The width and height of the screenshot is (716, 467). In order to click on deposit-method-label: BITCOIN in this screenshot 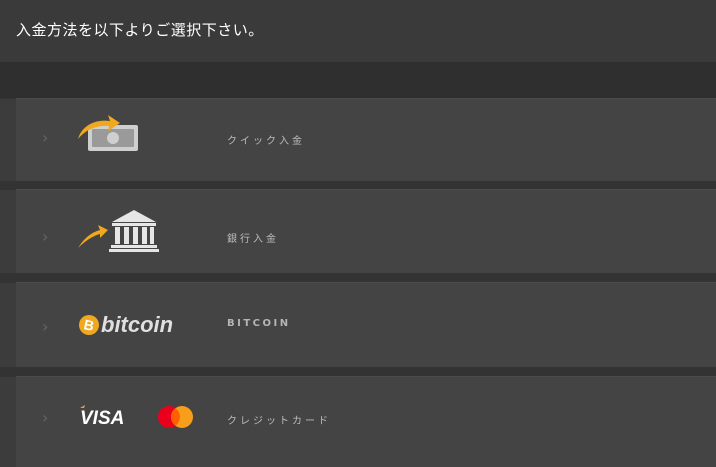, I will do `click(259, 323)`.